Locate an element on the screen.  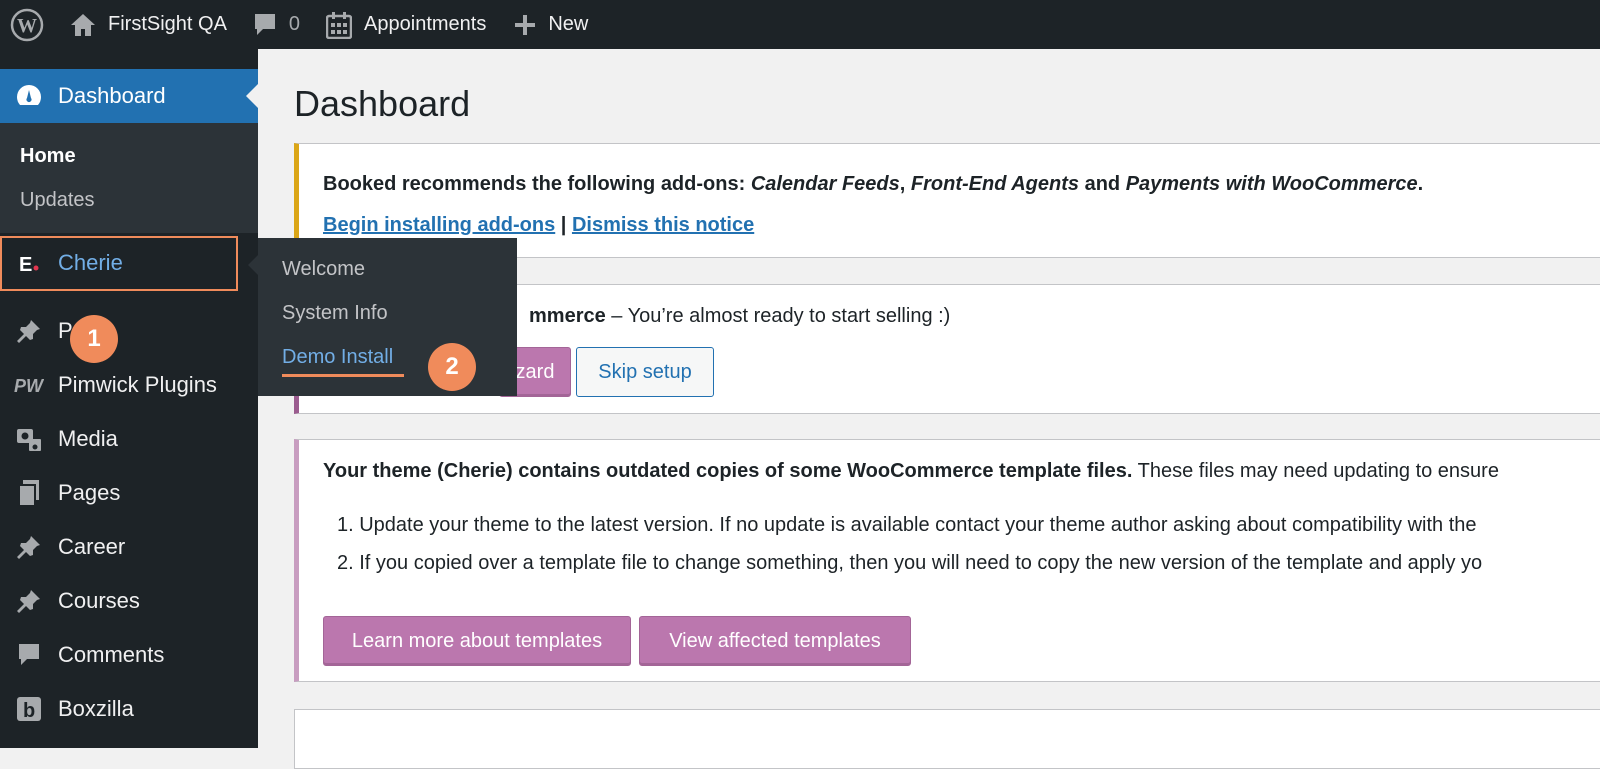
wordpress-logo-icon: W is located at coordinates (27, 24).